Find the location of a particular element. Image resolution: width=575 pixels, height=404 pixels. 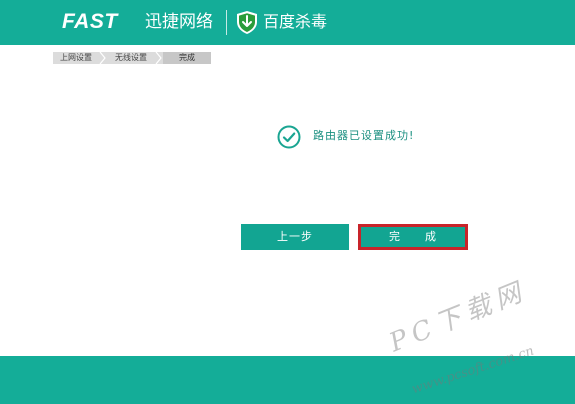

fast-logo-text: FAST is located at coordinates (90, 21).